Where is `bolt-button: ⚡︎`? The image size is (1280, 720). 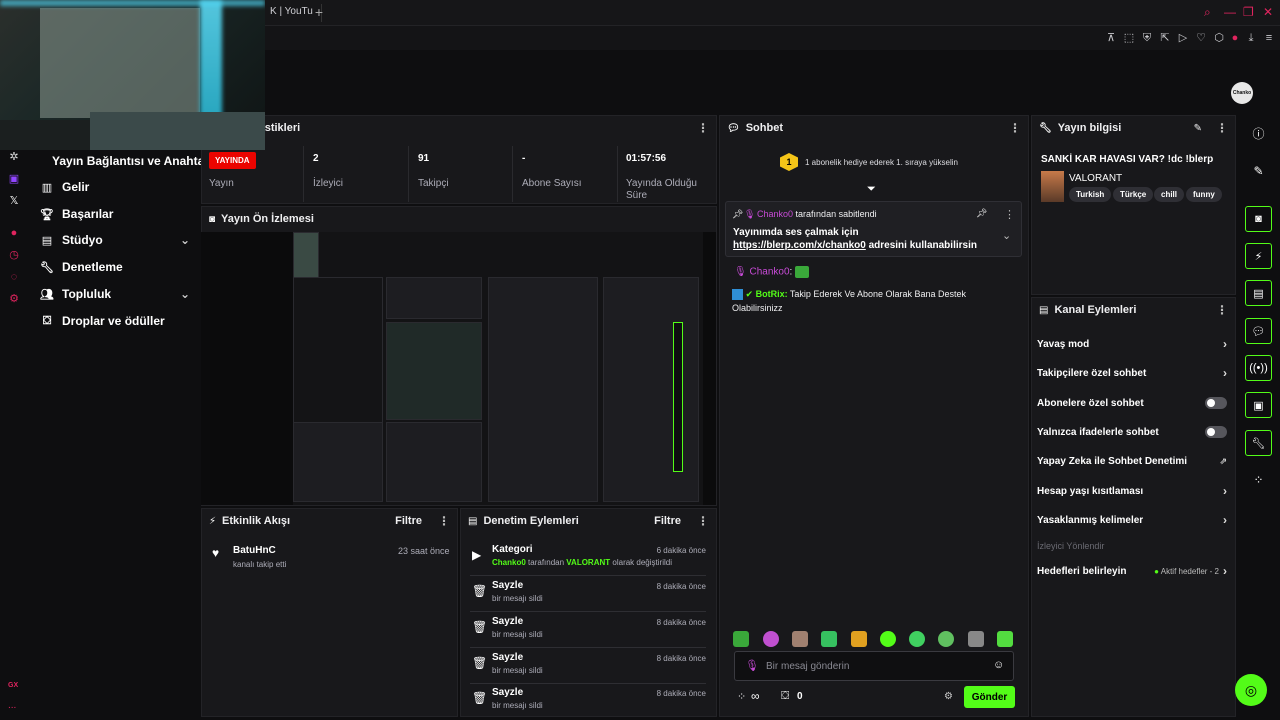
bolt-button: ⚡︎ is located at coordinates (1258, 256).